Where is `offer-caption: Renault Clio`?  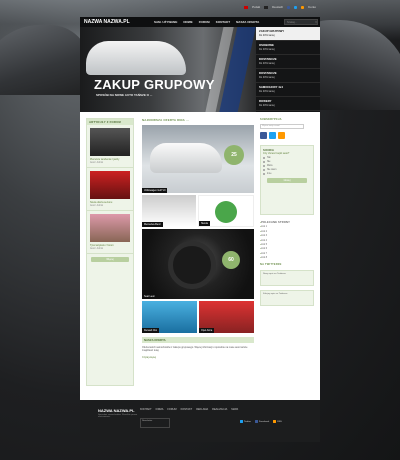
offer-caption: Renault Clio is located at coordinates (151, 330).